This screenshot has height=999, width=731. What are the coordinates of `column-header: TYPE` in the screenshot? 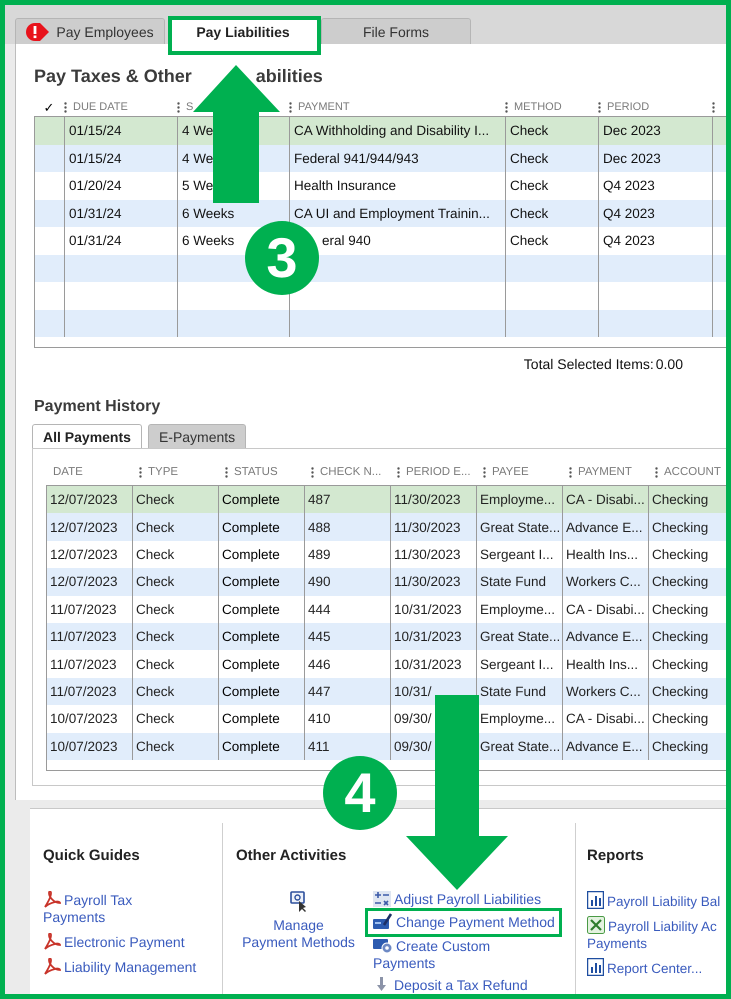 It's located at (163, 472).